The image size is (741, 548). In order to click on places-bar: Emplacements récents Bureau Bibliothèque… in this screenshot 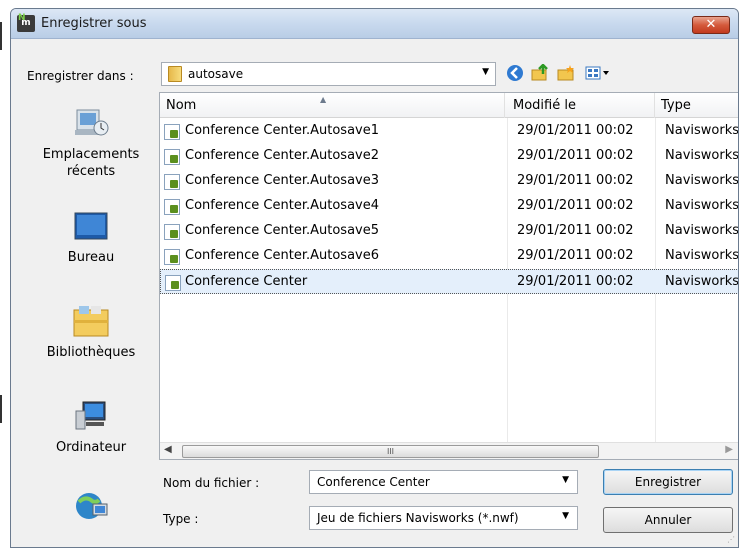, I will do `click(91, 315)`.